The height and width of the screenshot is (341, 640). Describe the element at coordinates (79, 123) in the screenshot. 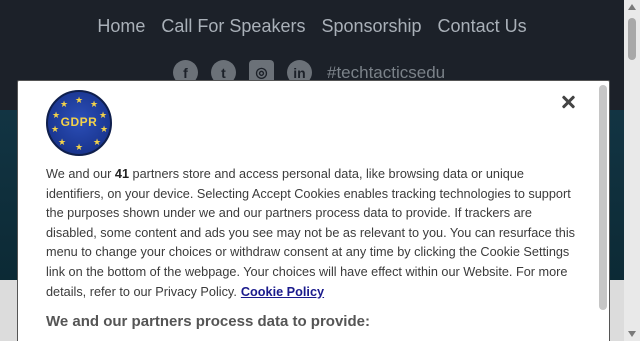

I see `gdpr-logo: GDPR ★ ★ ★ ★ ★ ★ ★ ★ ★ ★` at that location.